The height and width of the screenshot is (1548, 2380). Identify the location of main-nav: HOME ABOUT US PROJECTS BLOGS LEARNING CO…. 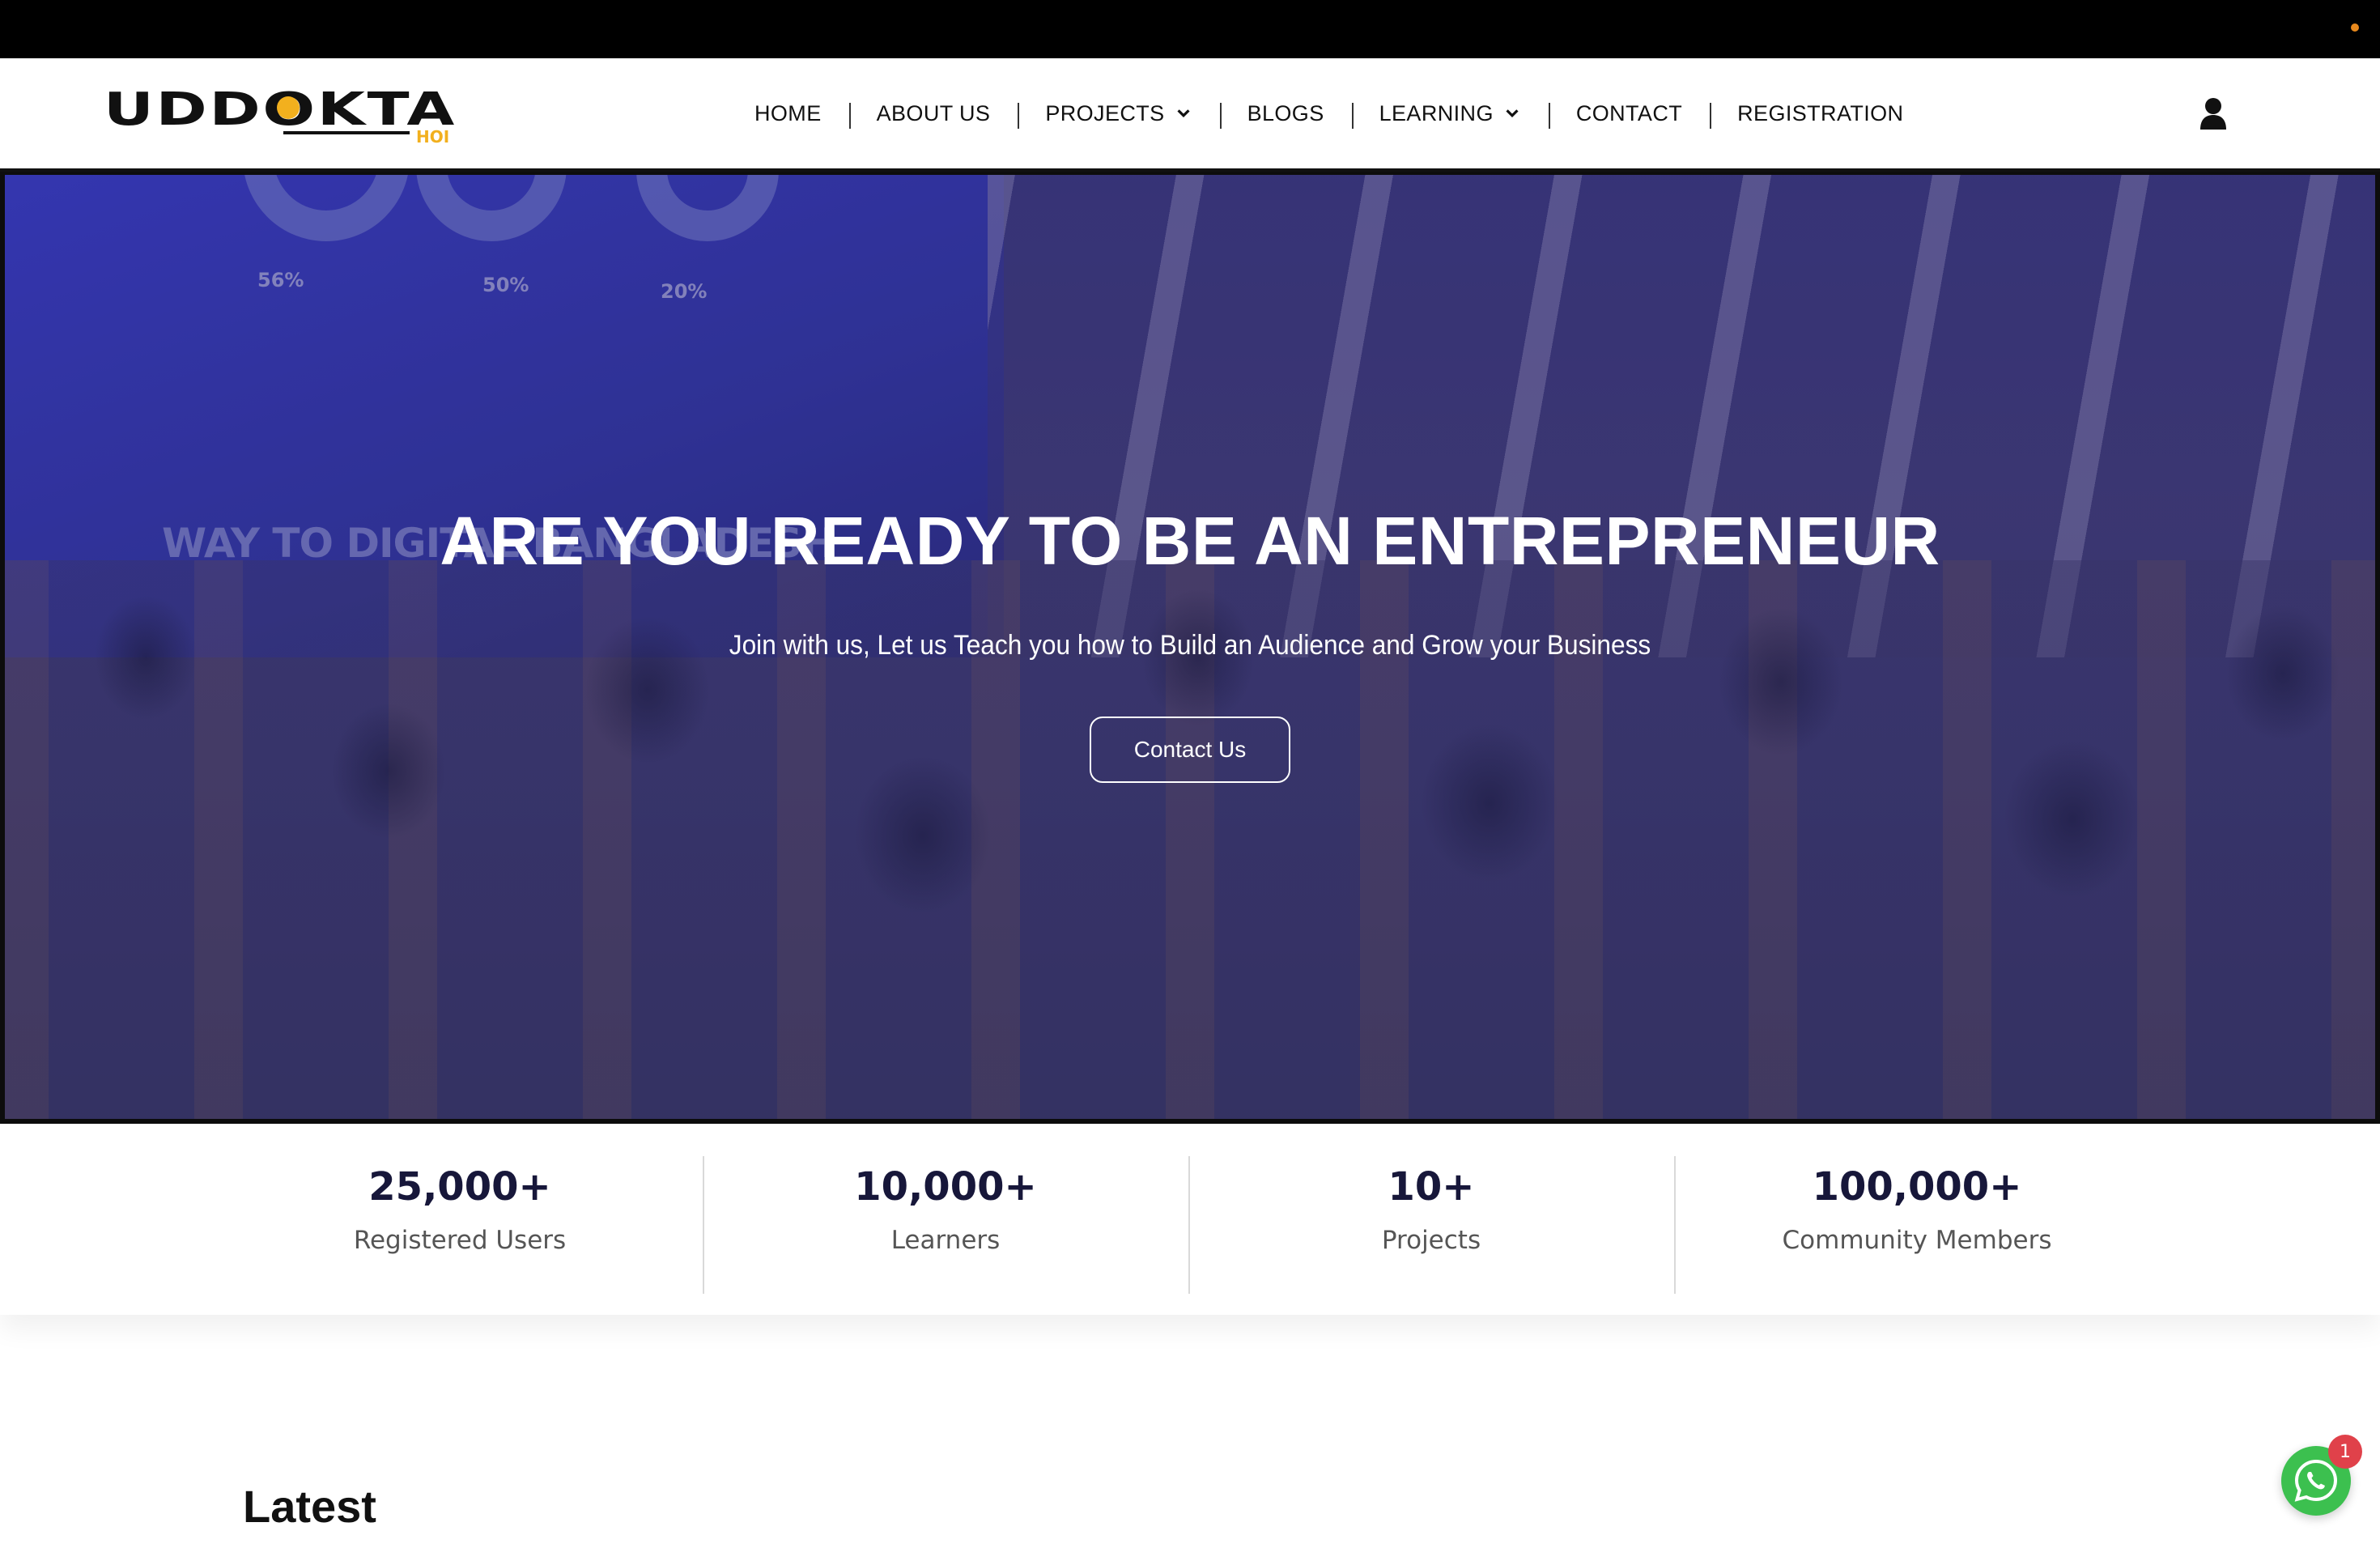
(1329, 113).